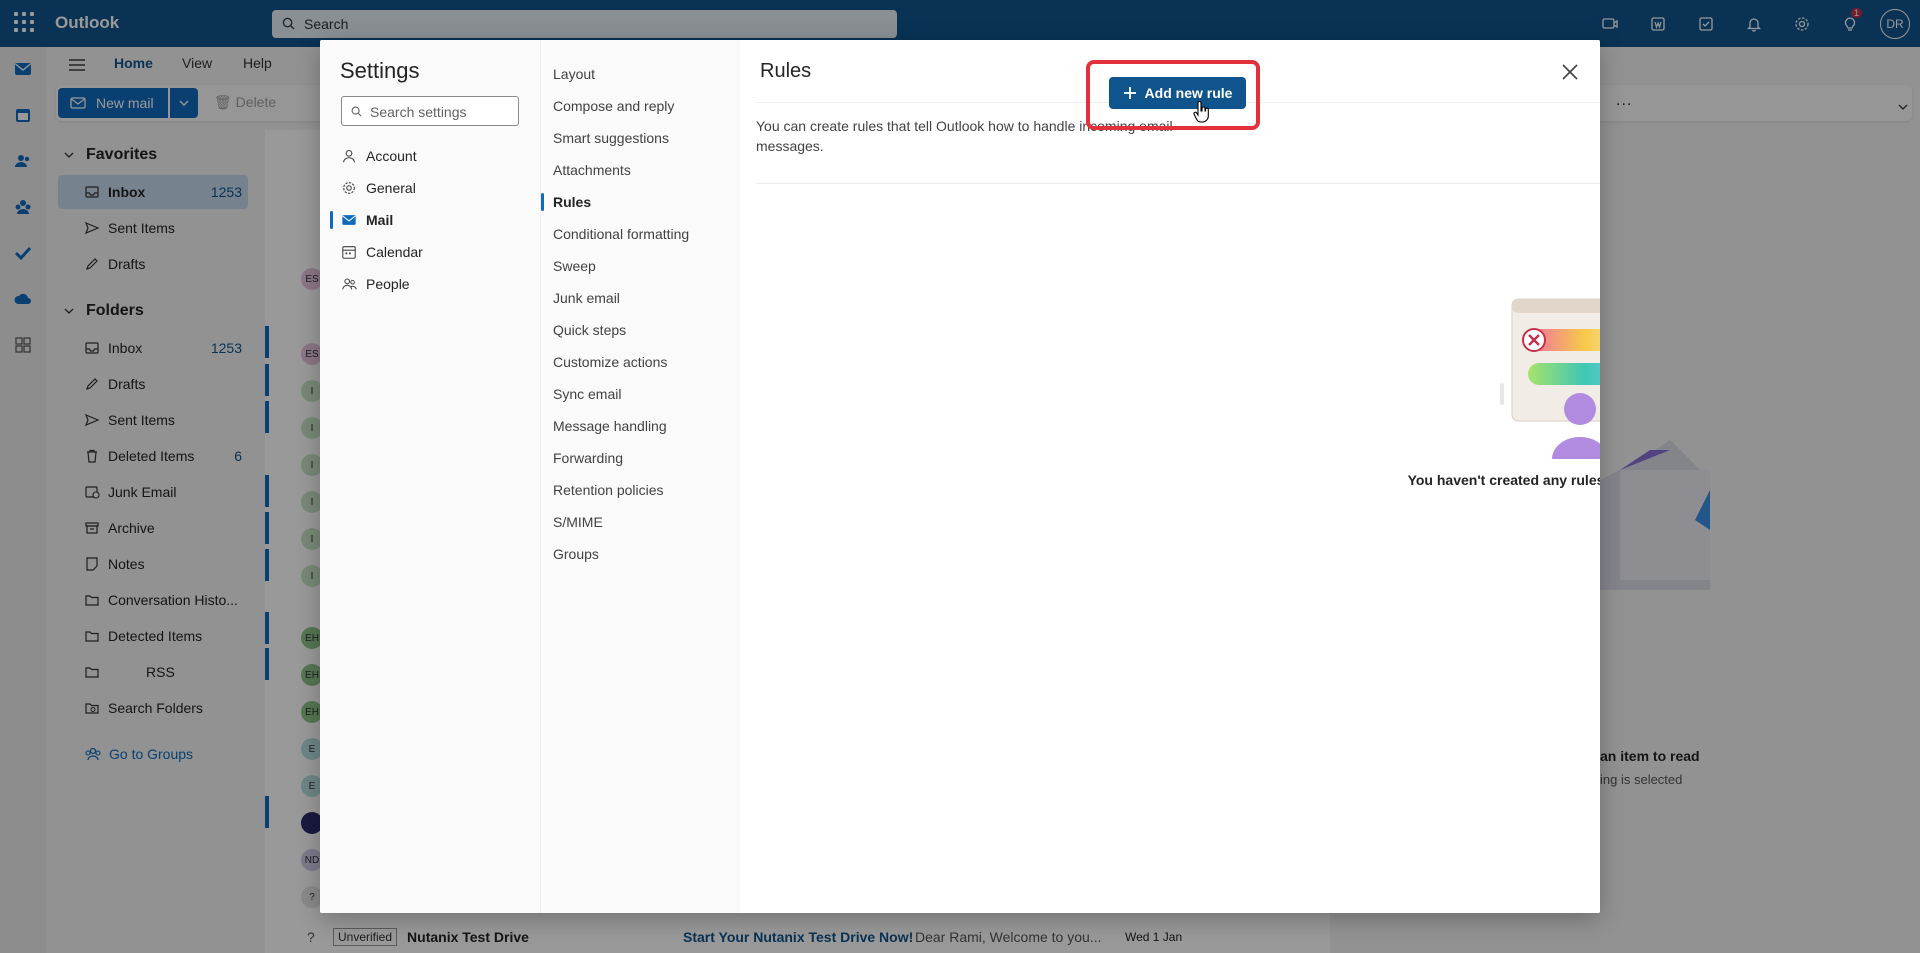 This screenshot has width=1920, height=953. Describe the element at coordinates (576, 554) in the screenshot. I see `subcategory-groups: Groups` at that location.